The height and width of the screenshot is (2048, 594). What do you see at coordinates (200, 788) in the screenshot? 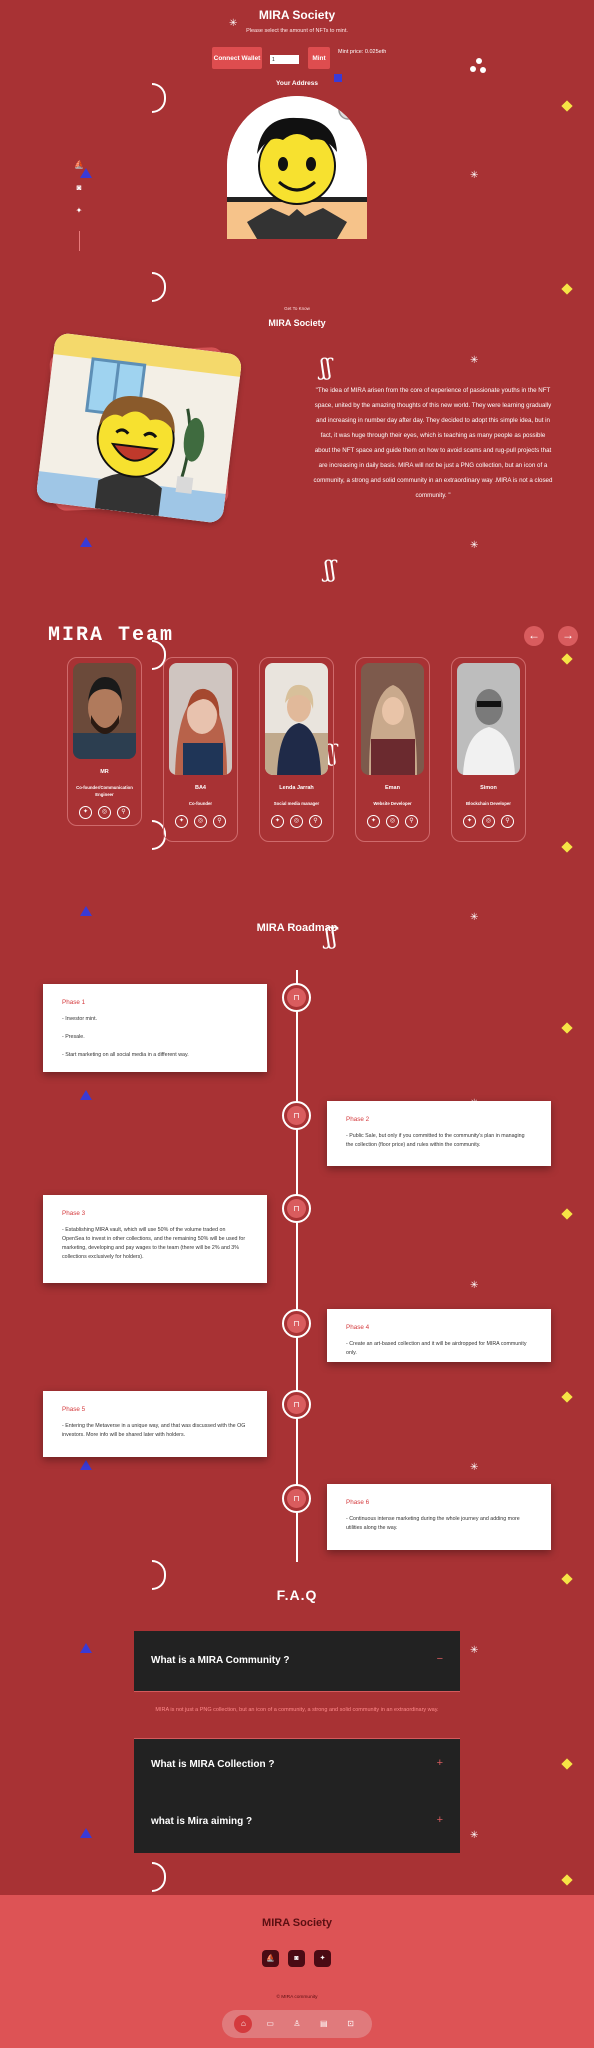
I see `member-name: BA4` at bounding box center [200, 788].